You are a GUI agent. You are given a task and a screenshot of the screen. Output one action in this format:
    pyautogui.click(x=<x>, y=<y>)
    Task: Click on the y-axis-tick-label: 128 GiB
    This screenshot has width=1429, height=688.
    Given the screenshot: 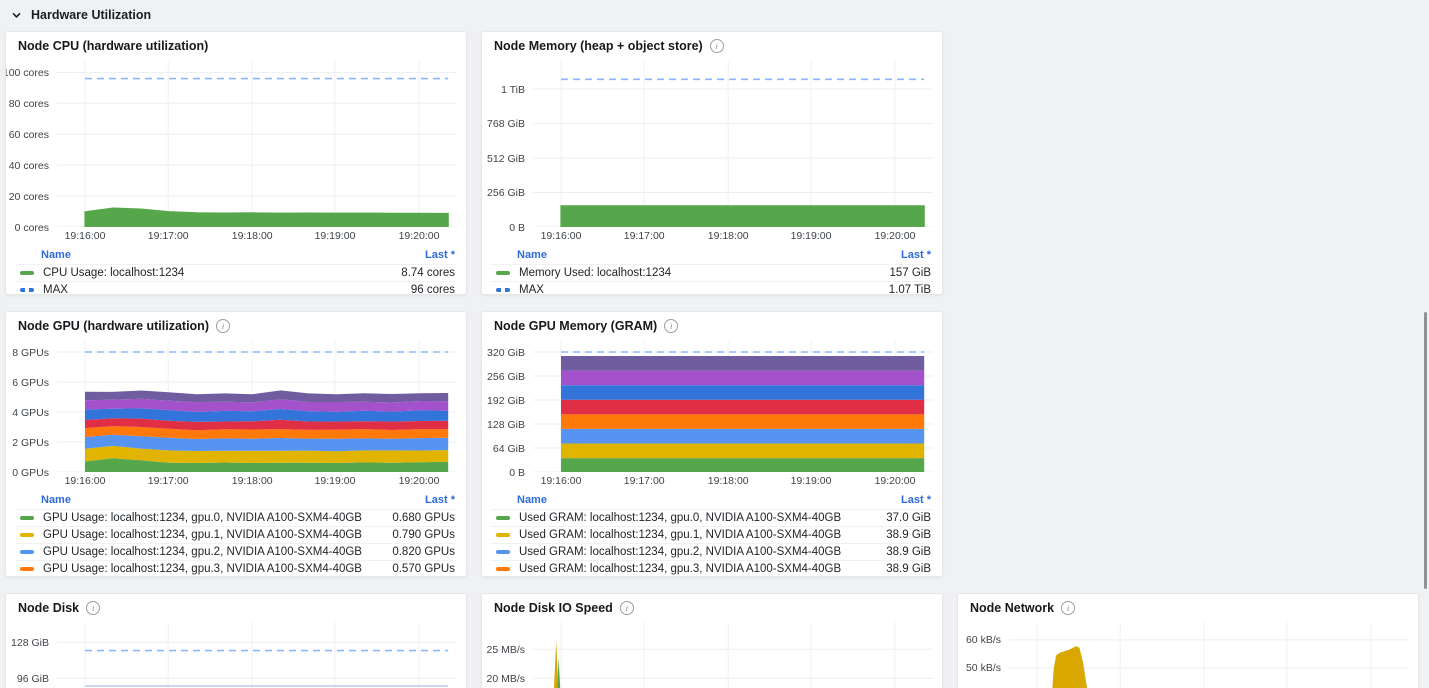 What is the action you would take?
    pyautogui.click(x=506, y=424)
    